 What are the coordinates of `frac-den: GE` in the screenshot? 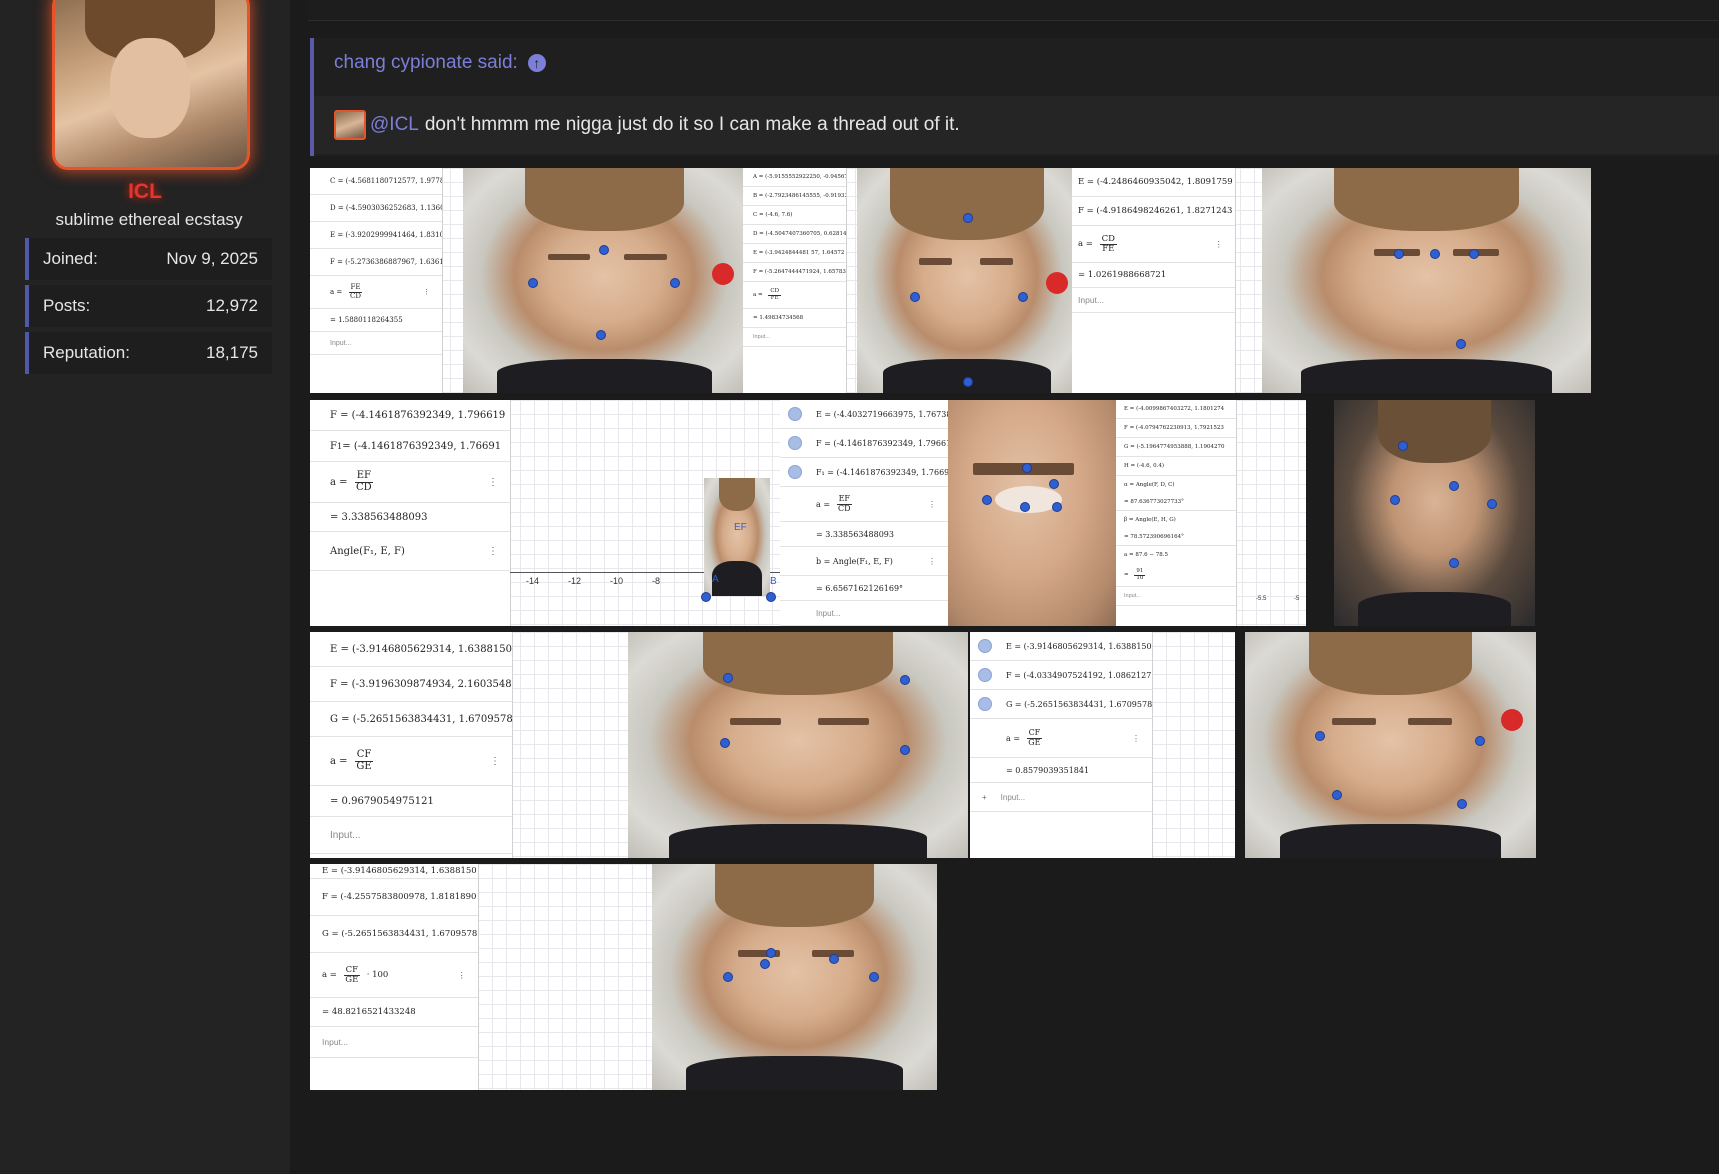 It's located at (1034, 742).